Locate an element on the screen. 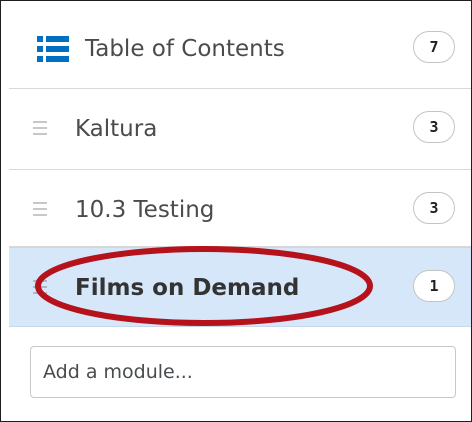  module-label: Films on Demand is located at coordinates (187, 288).